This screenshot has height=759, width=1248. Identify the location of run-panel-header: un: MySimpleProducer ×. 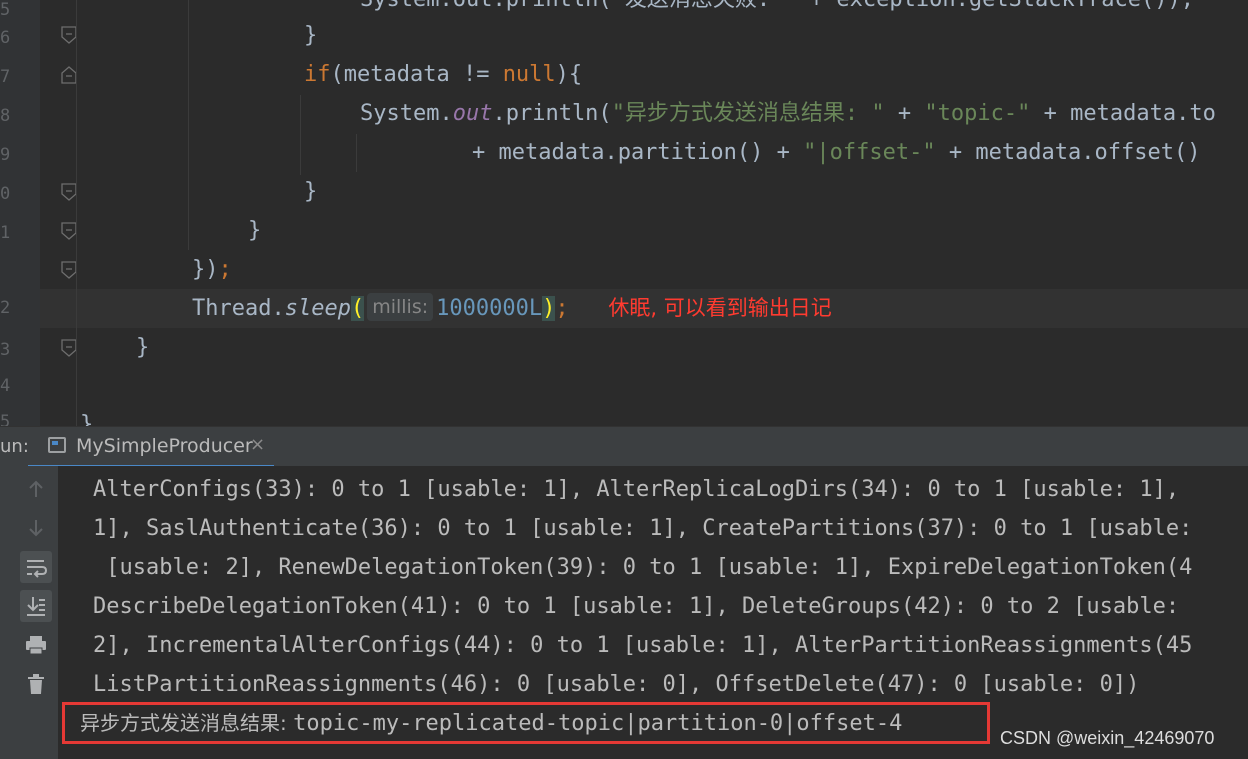
(624, 447).